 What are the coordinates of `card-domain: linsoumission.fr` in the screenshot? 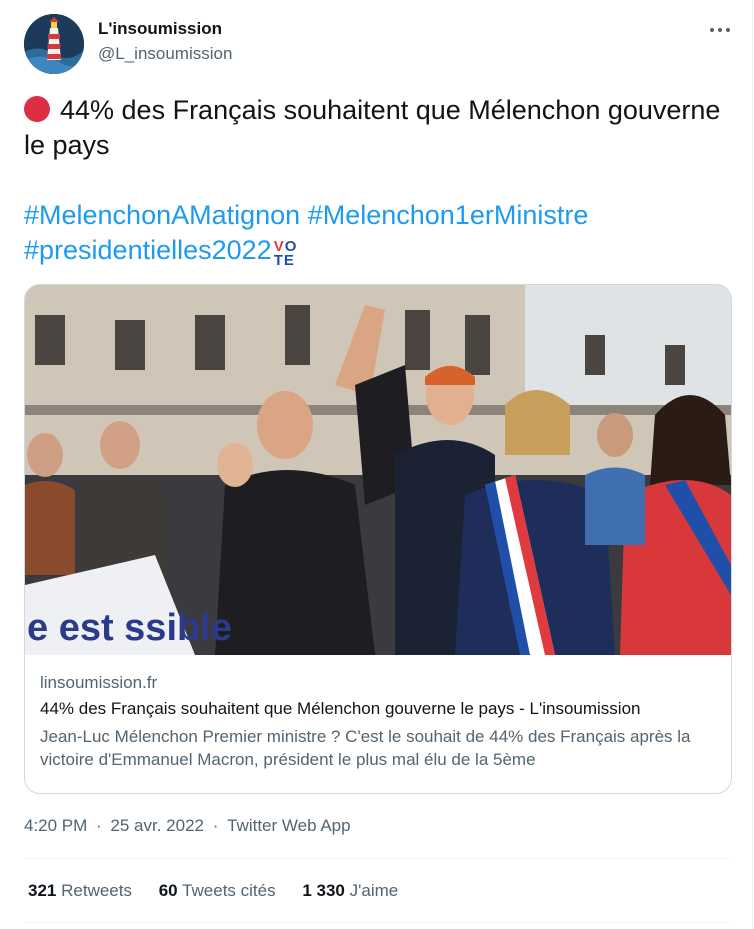 It's located at (99, 682).